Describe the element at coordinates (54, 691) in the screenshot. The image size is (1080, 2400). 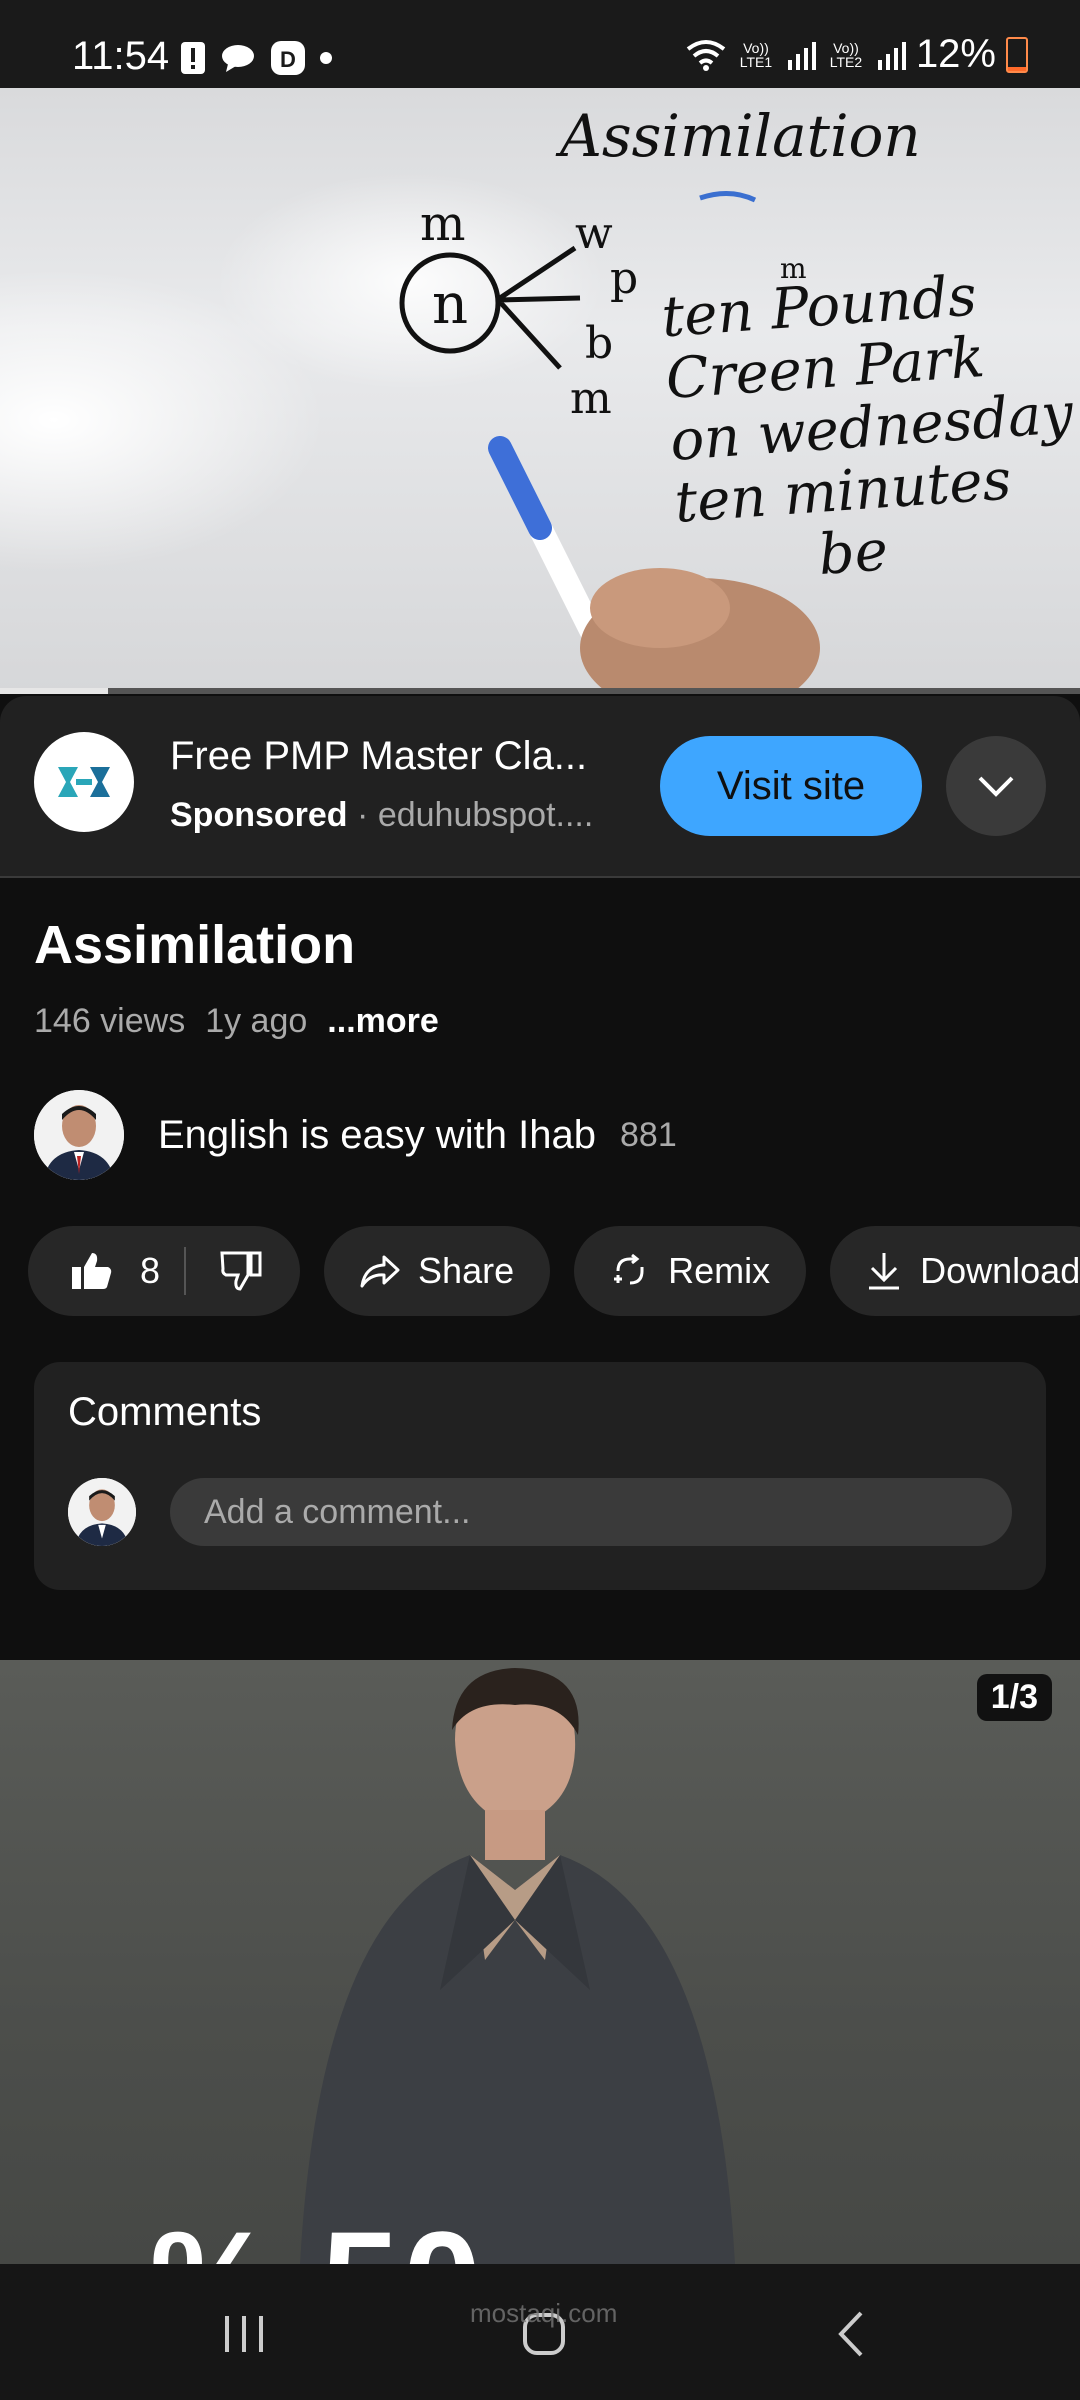
I see `video-progress-fill` at that location.